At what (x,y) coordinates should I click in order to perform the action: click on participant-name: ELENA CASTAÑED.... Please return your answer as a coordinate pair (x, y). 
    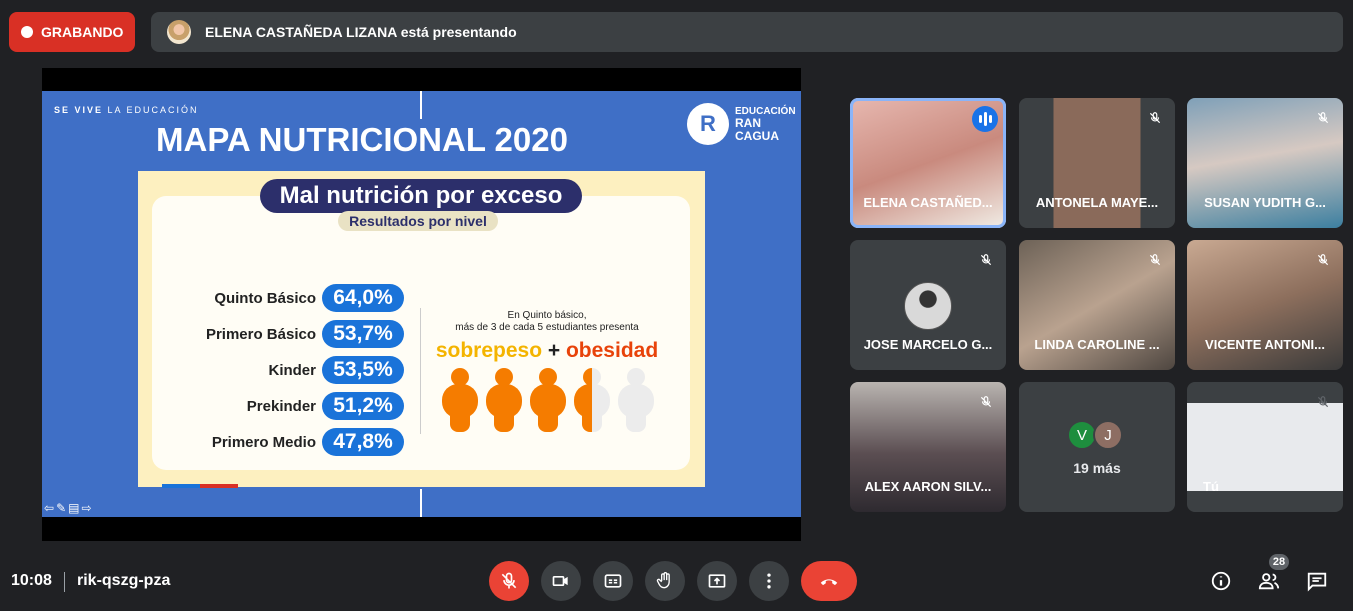
    Looking at the image, I should click on (928, 202).